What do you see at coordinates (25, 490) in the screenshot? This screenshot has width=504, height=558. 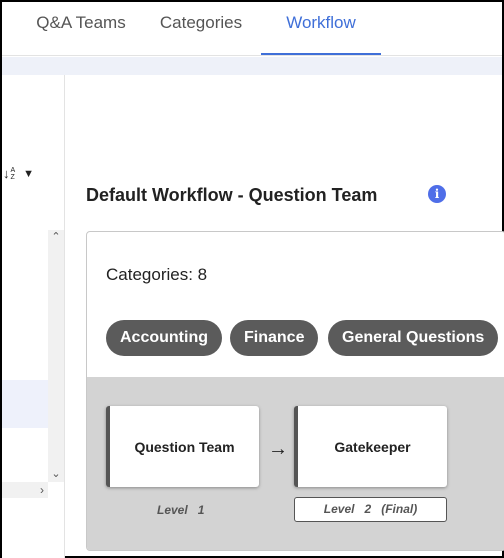 I see `horizontal-scrollbar: ›` at bounding box center [25, 490].